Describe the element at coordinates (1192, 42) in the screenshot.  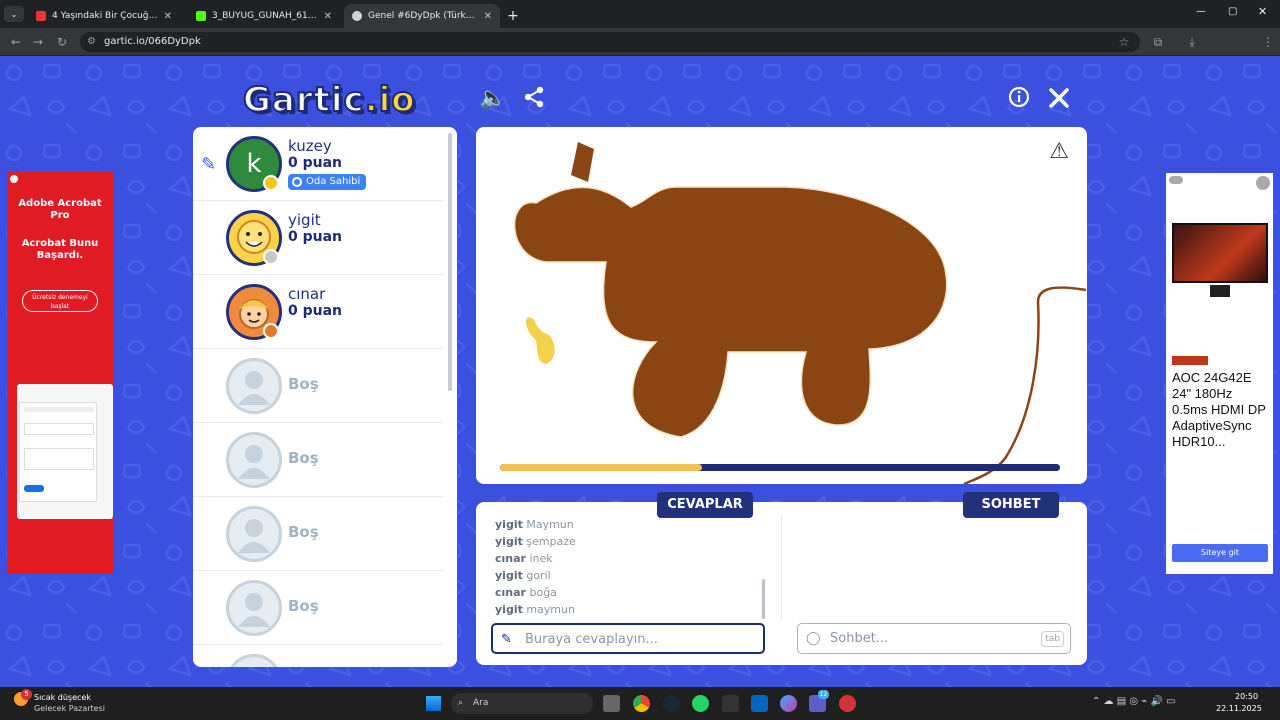
I see `downloads-icon: ⤓` at that location.